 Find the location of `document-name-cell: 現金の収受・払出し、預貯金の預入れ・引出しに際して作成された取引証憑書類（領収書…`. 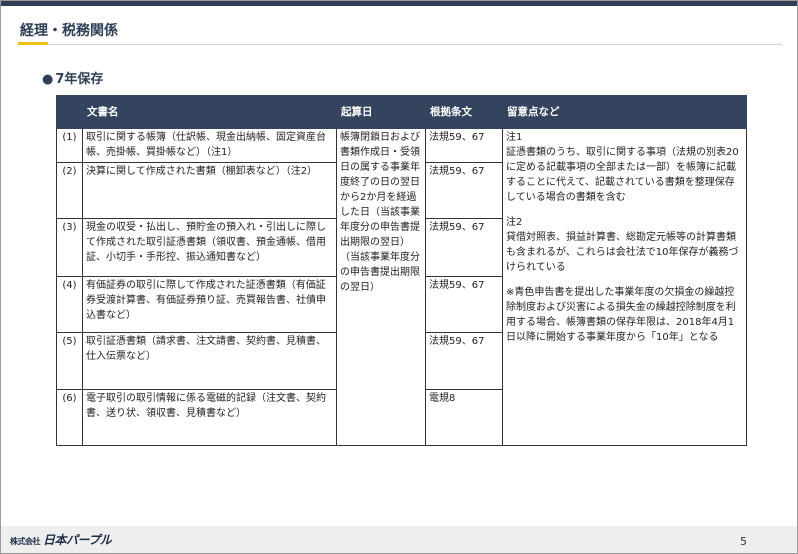

document-name-cell: 現金の収受・払出し、預貯金の預入れ・引出しに際して作成された取引証憑書類（領収書… is located at coordinates (209, 247).